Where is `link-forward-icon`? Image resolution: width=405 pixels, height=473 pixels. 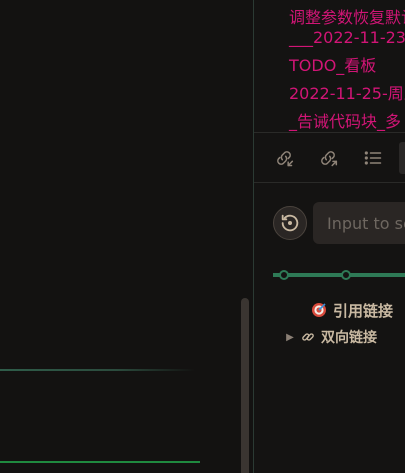
link-forward-icon is located at coordinates (328, 158).